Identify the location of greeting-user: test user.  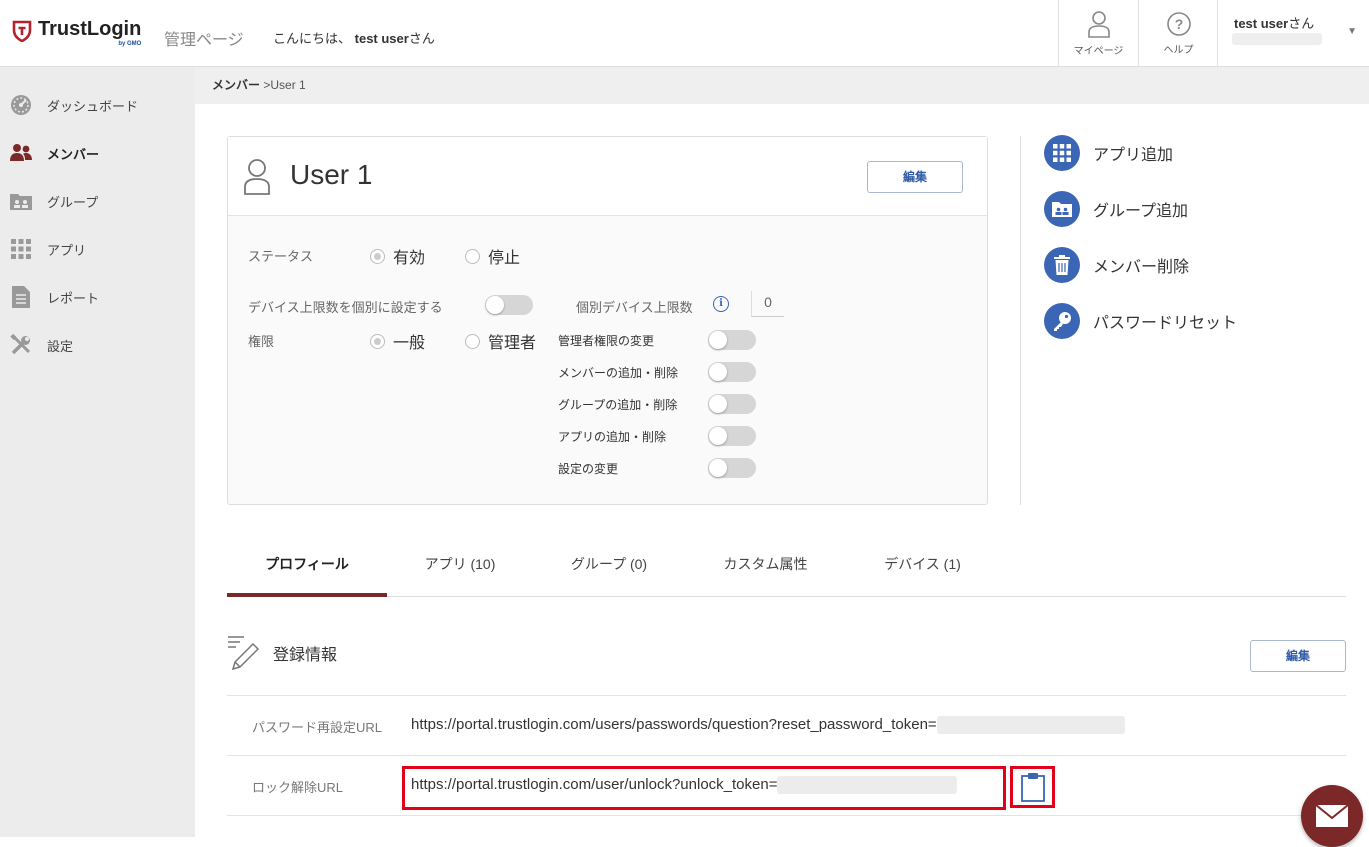
(381, 38).